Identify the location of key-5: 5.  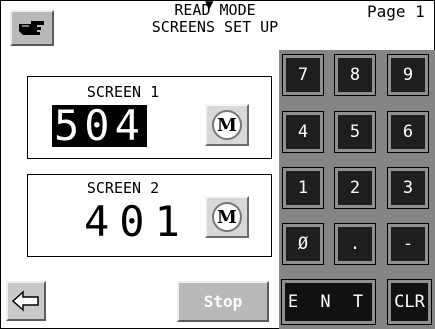
(355, 132).